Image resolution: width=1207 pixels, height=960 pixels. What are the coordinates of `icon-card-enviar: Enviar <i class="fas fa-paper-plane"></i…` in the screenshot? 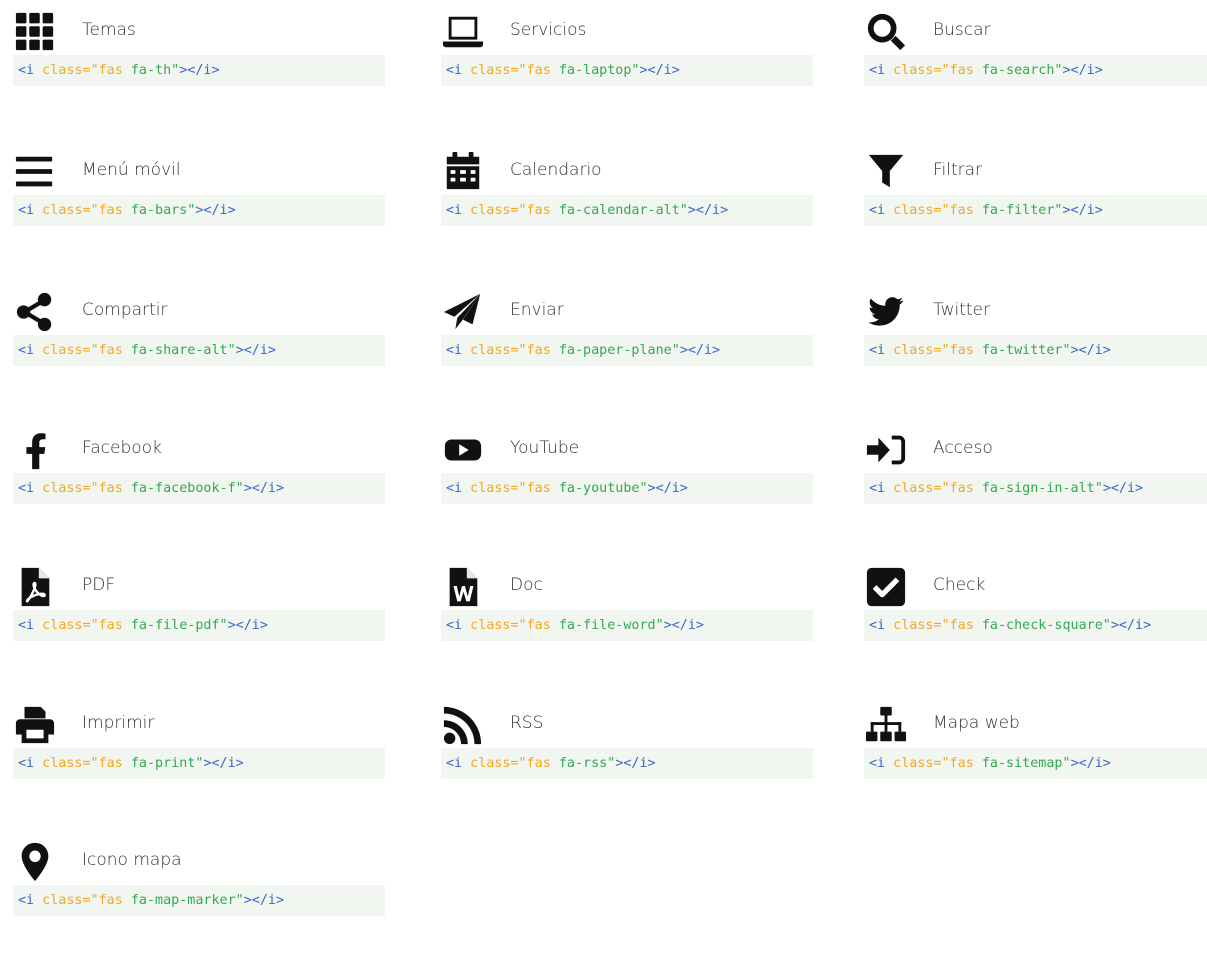 It's located at (627, 345).